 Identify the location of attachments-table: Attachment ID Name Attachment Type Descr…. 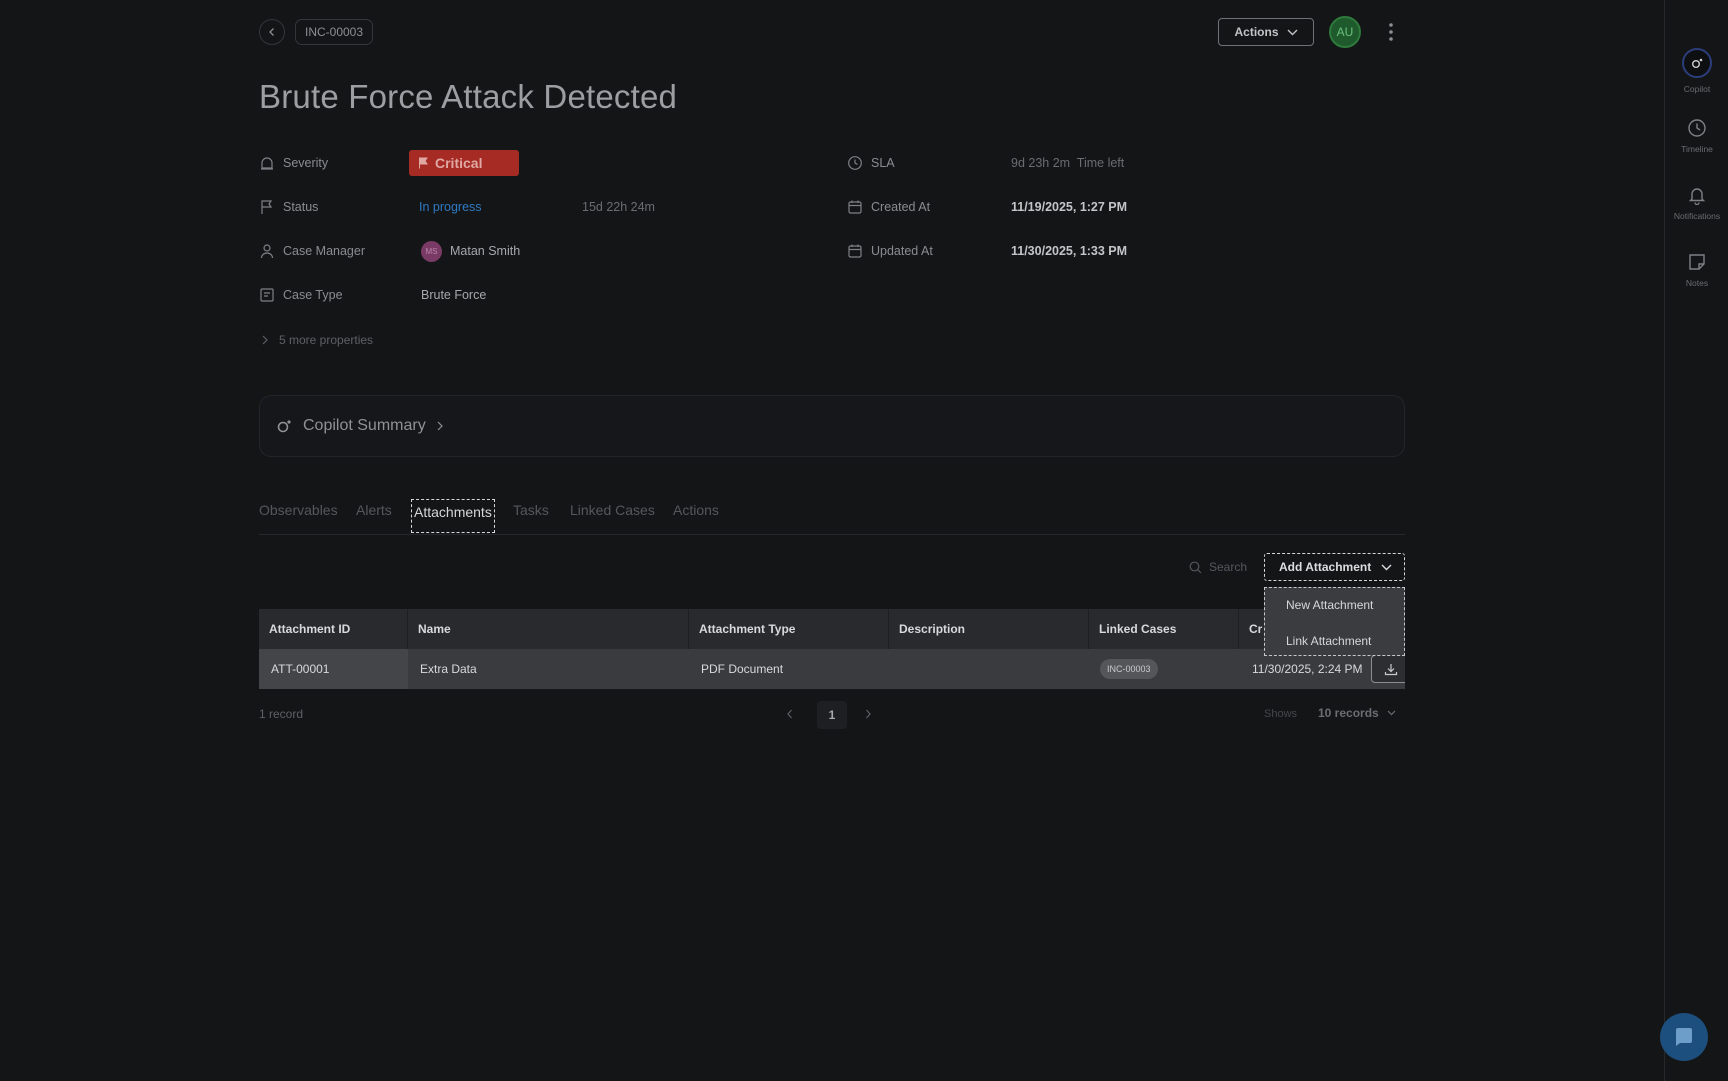
(832, 649).